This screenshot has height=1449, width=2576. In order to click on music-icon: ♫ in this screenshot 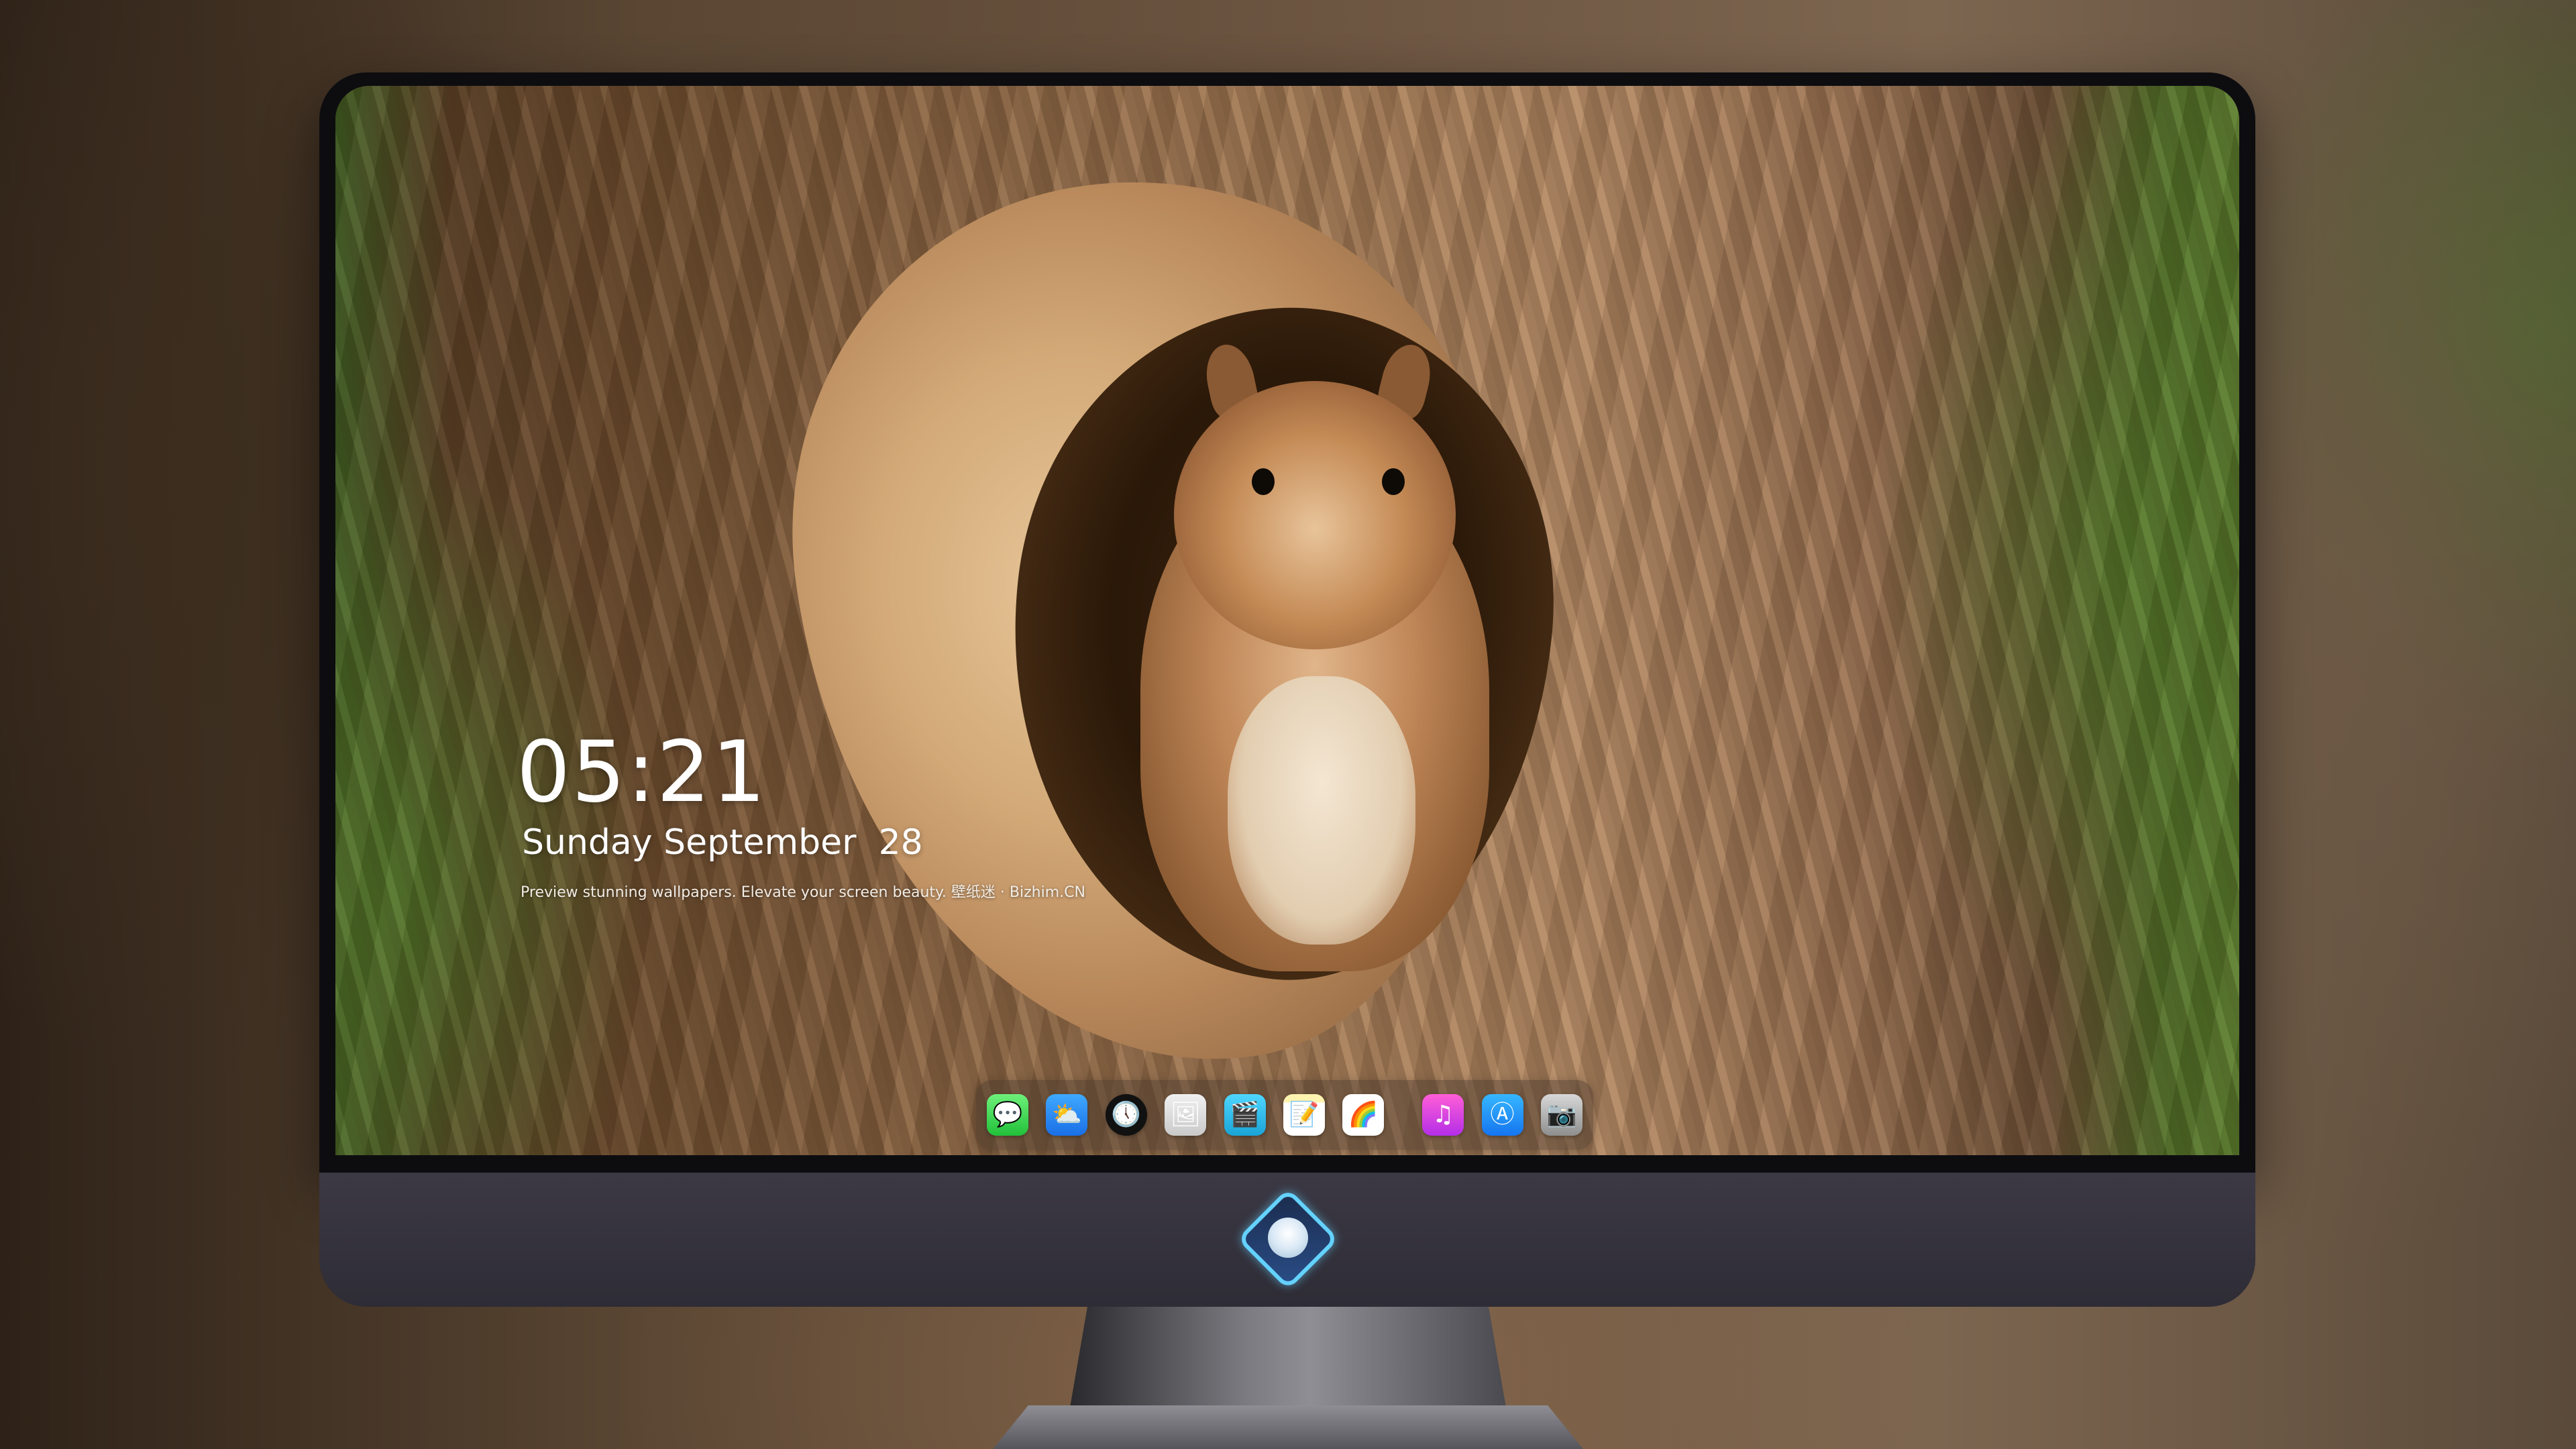, I will do `click(1443, 1115)`.